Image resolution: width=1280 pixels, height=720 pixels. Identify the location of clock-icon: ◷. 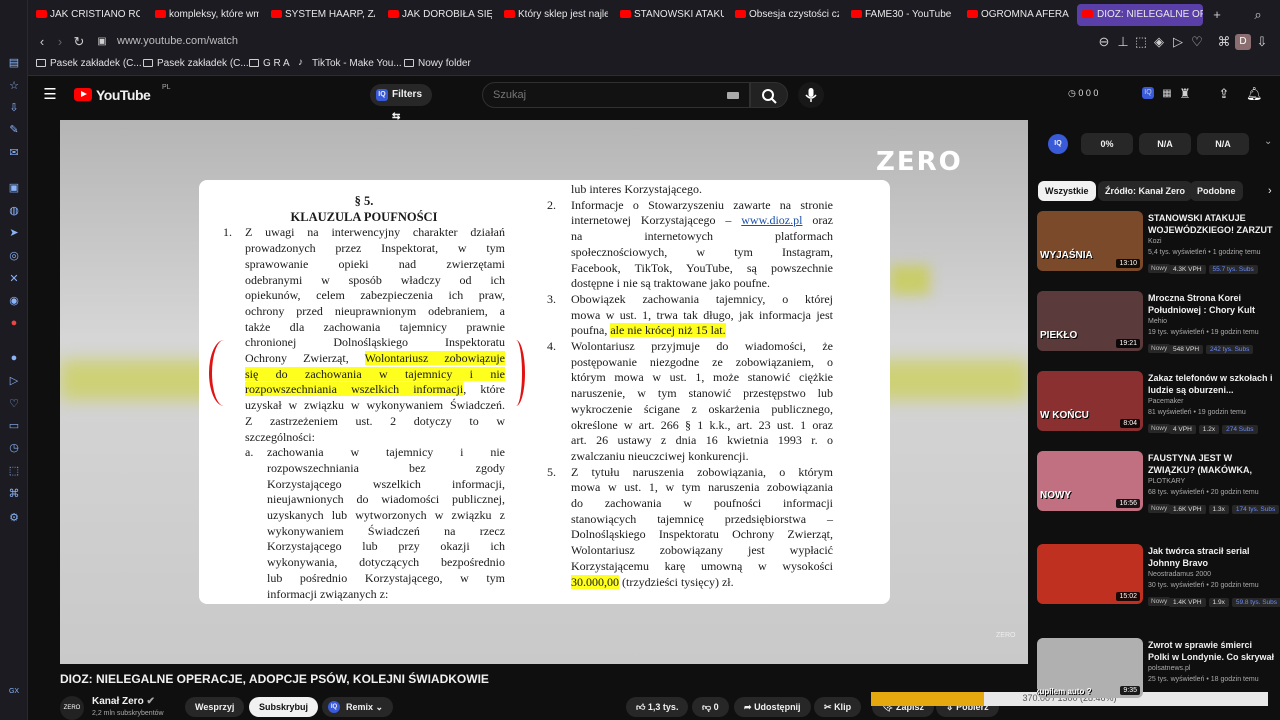
(14, 448).